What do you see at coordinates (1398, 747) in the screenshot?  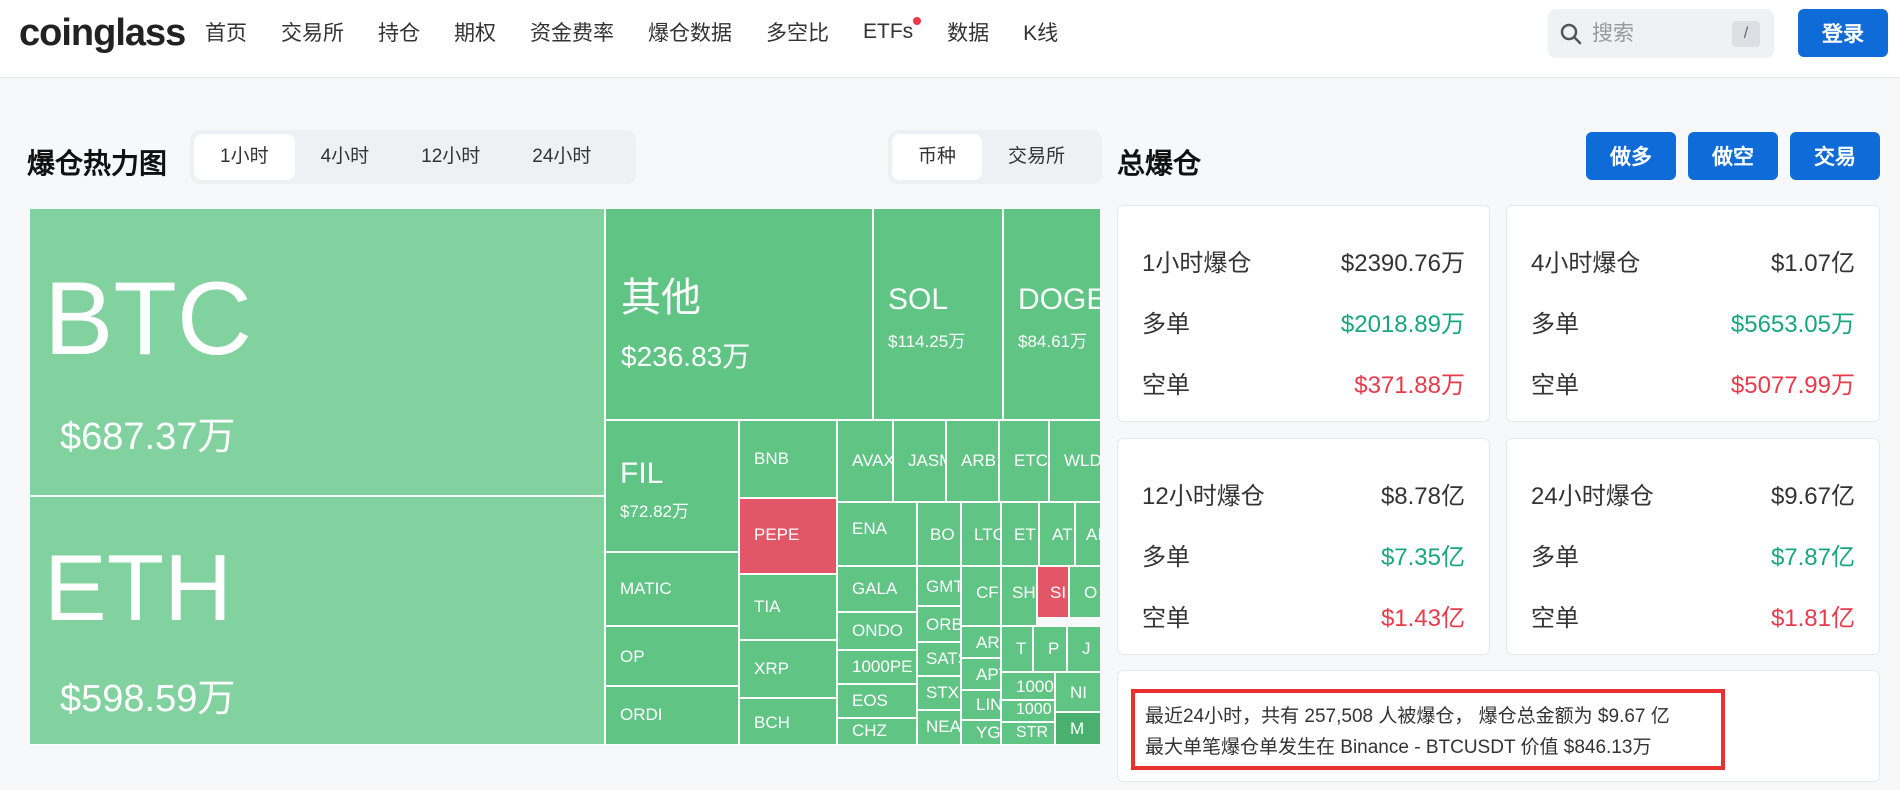 I see `info-line-largest: 最大单笔爆仓单发生在 Binance - BTCUSDT 价值 $846.13万` at bounding box center [1398, 747].